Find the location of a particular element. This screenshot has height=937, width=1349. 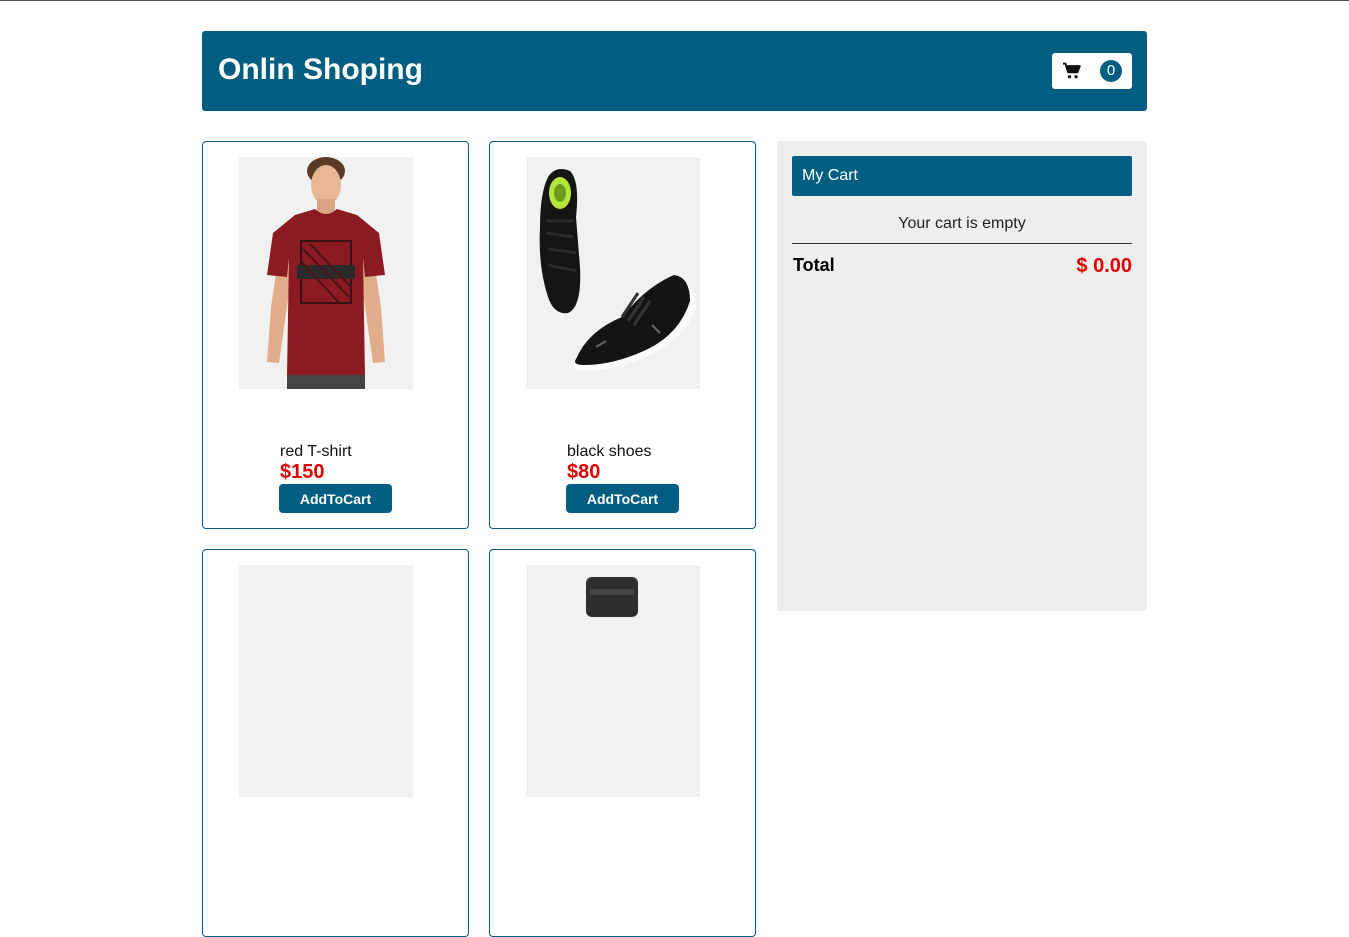

cart-count-badge: 0 is located at coordinates (1111, 71).